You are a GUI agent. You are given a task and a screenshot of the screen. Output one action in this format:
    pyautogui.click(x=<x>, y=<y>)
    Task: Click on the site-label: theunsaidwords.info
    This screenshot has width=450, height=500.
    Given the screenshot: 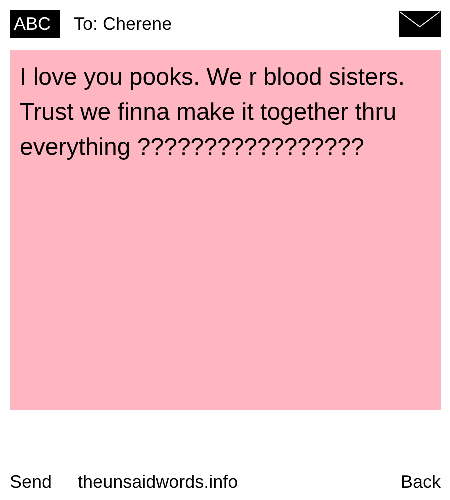 What is the action you would take?
    pyautogui.click(x=158, y=482)
    